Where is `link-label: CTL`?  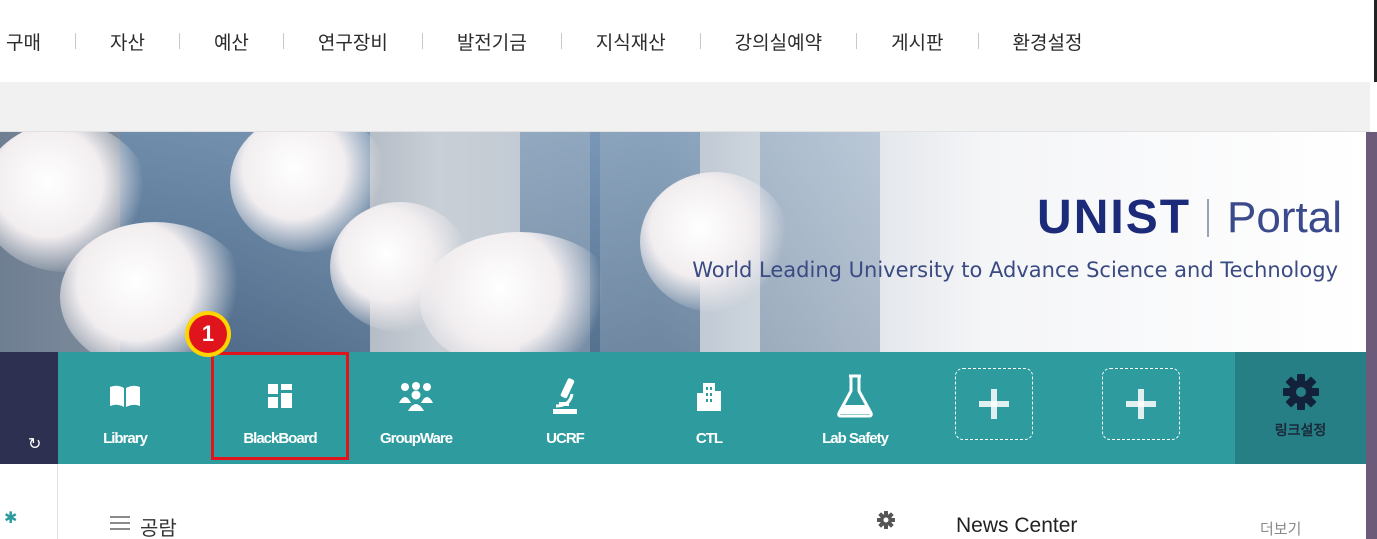 link-label: CTL is located at coordinates (709, 438).